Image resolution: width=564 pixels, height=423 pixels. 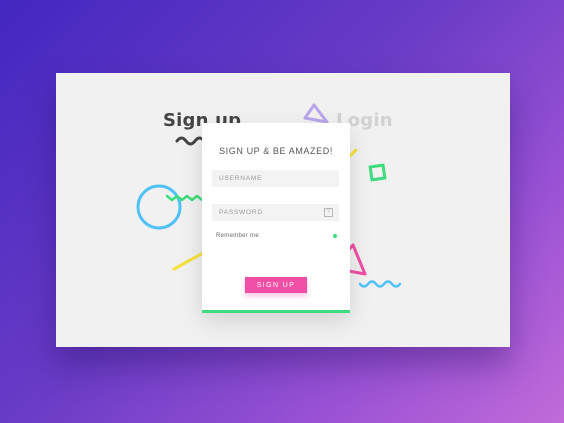 What do you see at coordinates (159, 207) in the screenshot?
I see `blue-circle-shape` at bounding box center [159, 207].